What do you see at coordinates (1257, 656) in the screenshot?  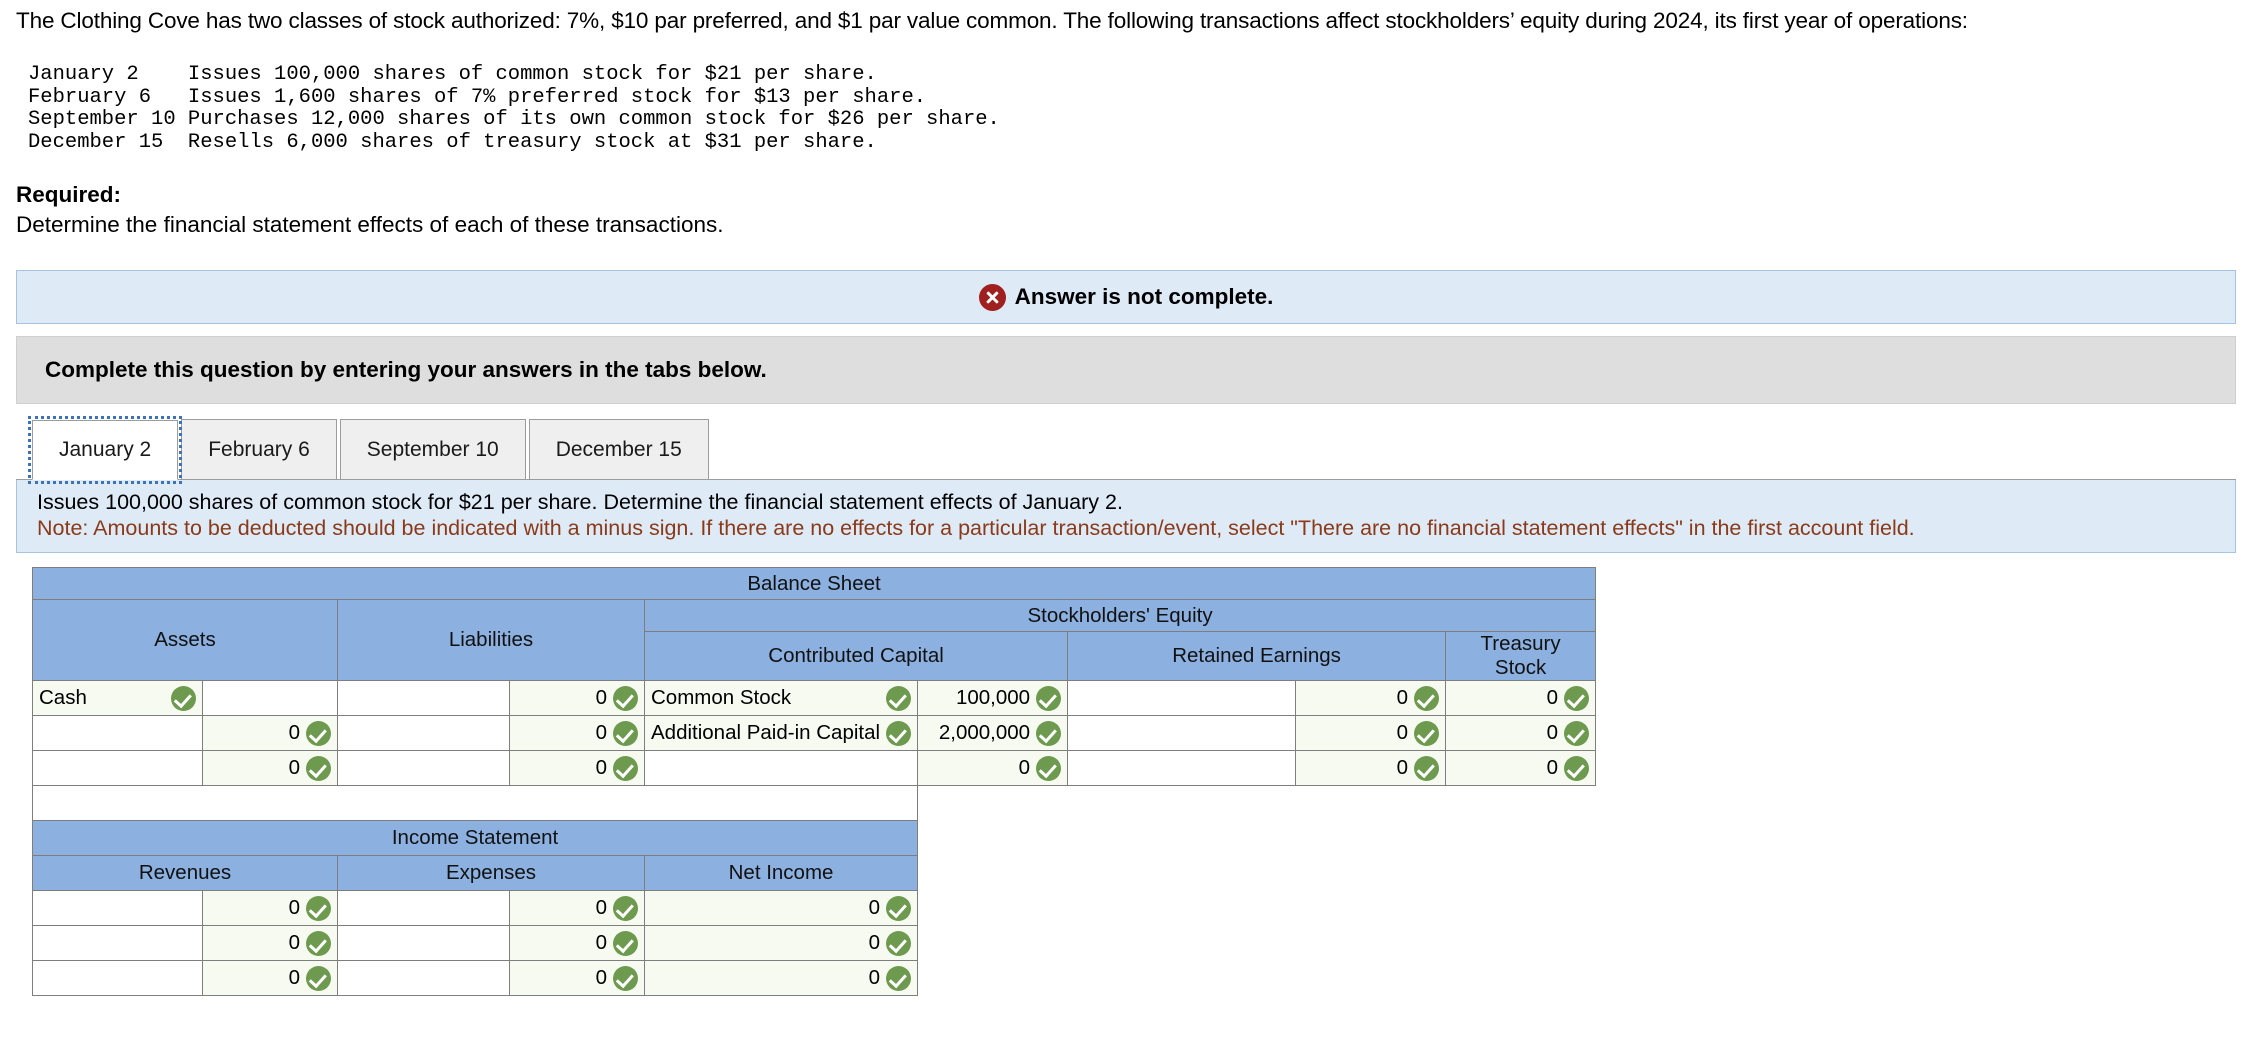 I see `header-retained-earnings: Retained Earnings` at bounding box center [1257, 656].